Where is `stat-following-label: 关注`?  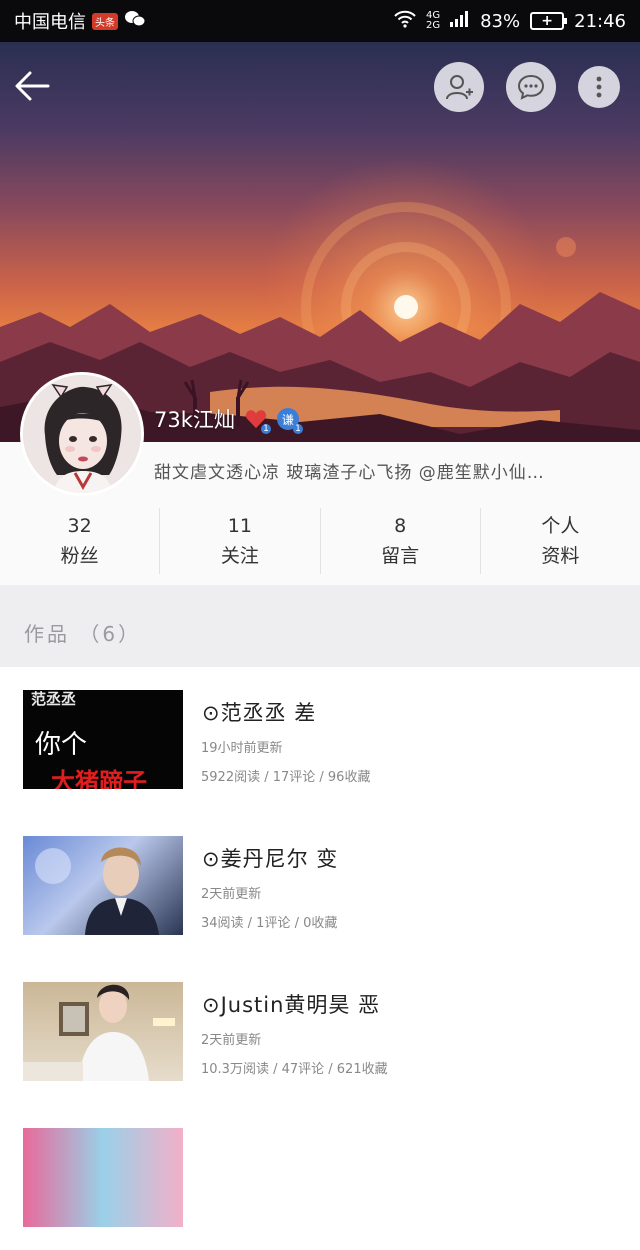
stat-following-label: 关注 is located at coordinates (239, 556).